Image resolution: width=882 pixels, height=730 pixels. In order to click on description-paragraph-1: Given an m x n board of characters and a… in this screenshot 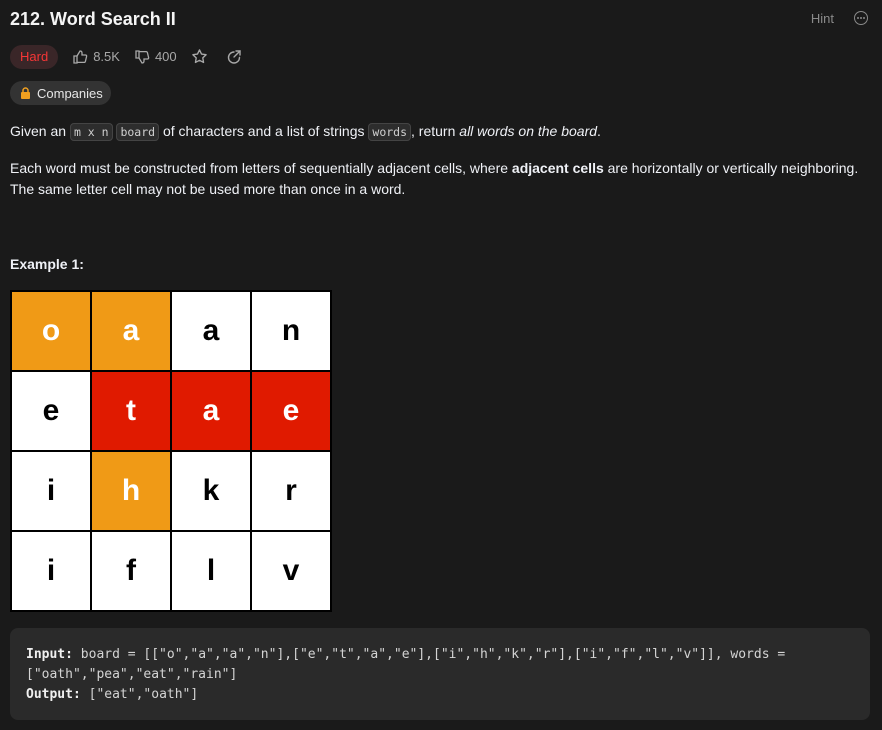, I will do `click(436, 132)`.